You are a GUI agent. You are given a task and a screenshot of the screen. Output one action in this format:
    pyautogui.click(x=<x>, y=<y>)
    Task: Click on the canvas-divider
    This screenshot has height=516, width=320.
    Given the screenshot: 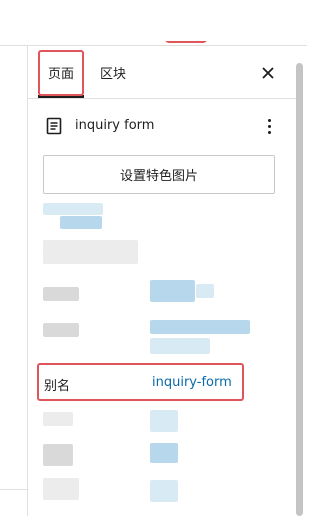 What is the action you would take?
    pyautogui.click(x=13, y=489)
    